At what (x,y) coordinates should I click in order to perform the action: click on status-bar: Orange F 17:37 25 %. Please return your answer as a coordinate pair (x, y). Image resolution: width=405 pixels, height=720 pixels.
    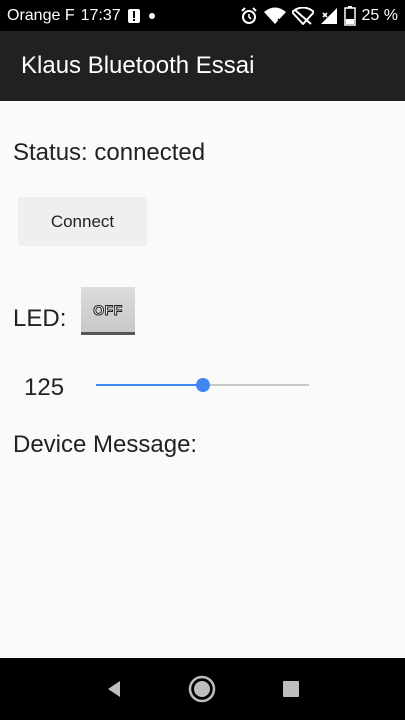
    Looking at the image, I should click on (202, 15).